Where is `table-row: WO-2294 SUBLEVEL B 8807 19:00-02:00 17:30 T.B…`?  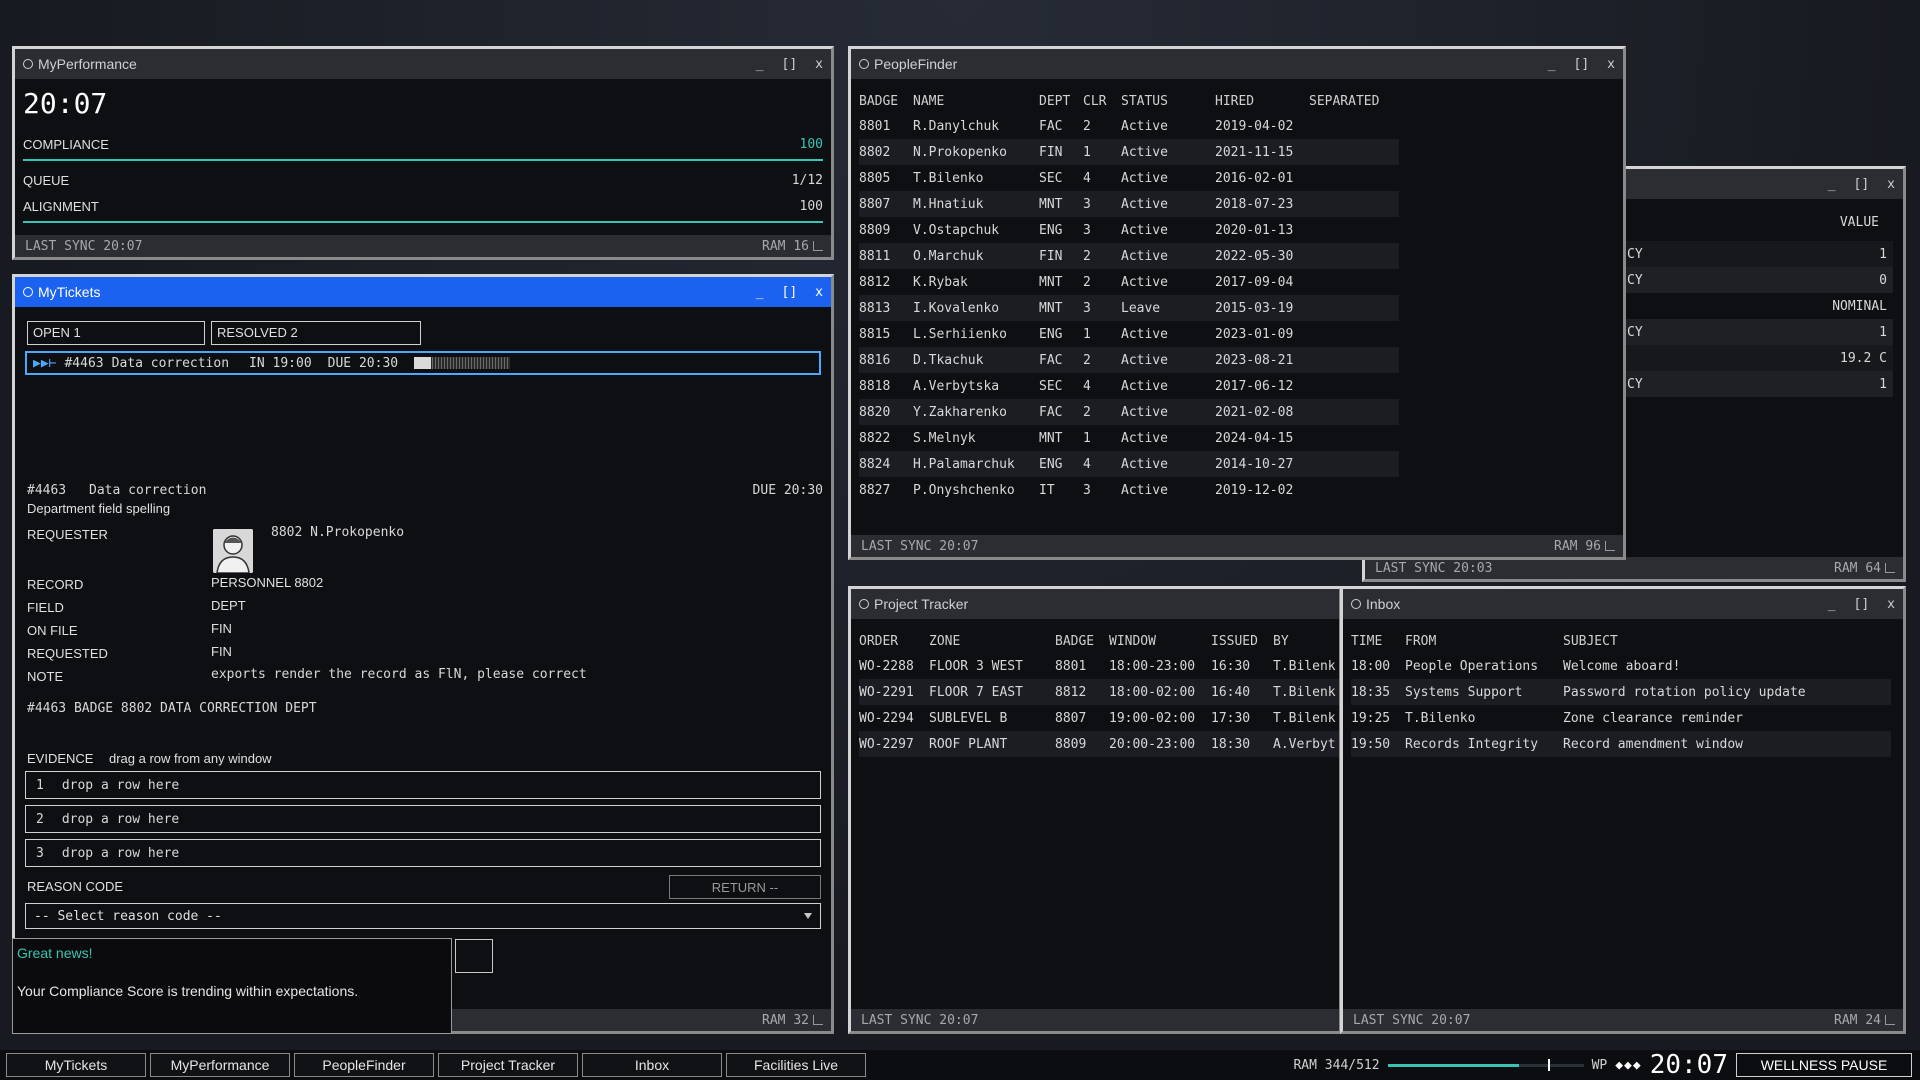 table-row: WO-2294 SUBLEVEL B 8807 19:00-02:00 17:30 T.B… is located at coordinates (1099, 718).